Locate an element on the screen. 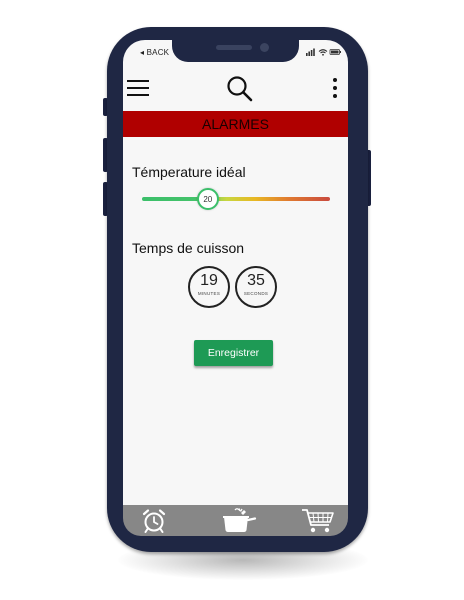 Image resolution: width=464 pixels, height=600 pixels. cooking-pot-icon is located at coordinates (240, 519).